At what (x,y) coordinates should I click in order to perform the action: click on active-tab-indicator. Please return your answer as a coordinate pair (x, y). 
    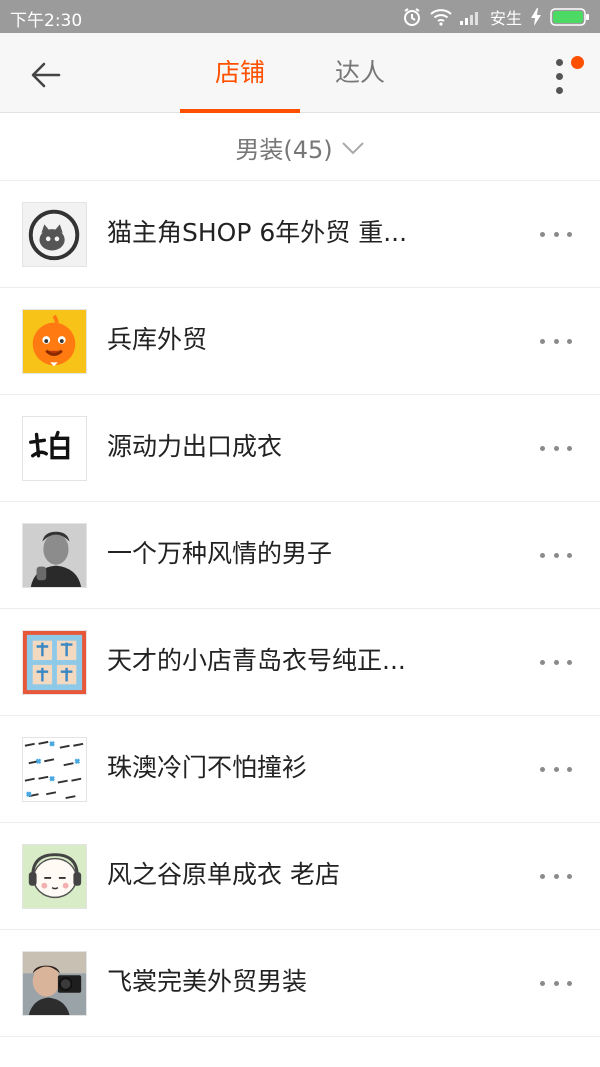
    Looking at the image, I should click on (240, 111).